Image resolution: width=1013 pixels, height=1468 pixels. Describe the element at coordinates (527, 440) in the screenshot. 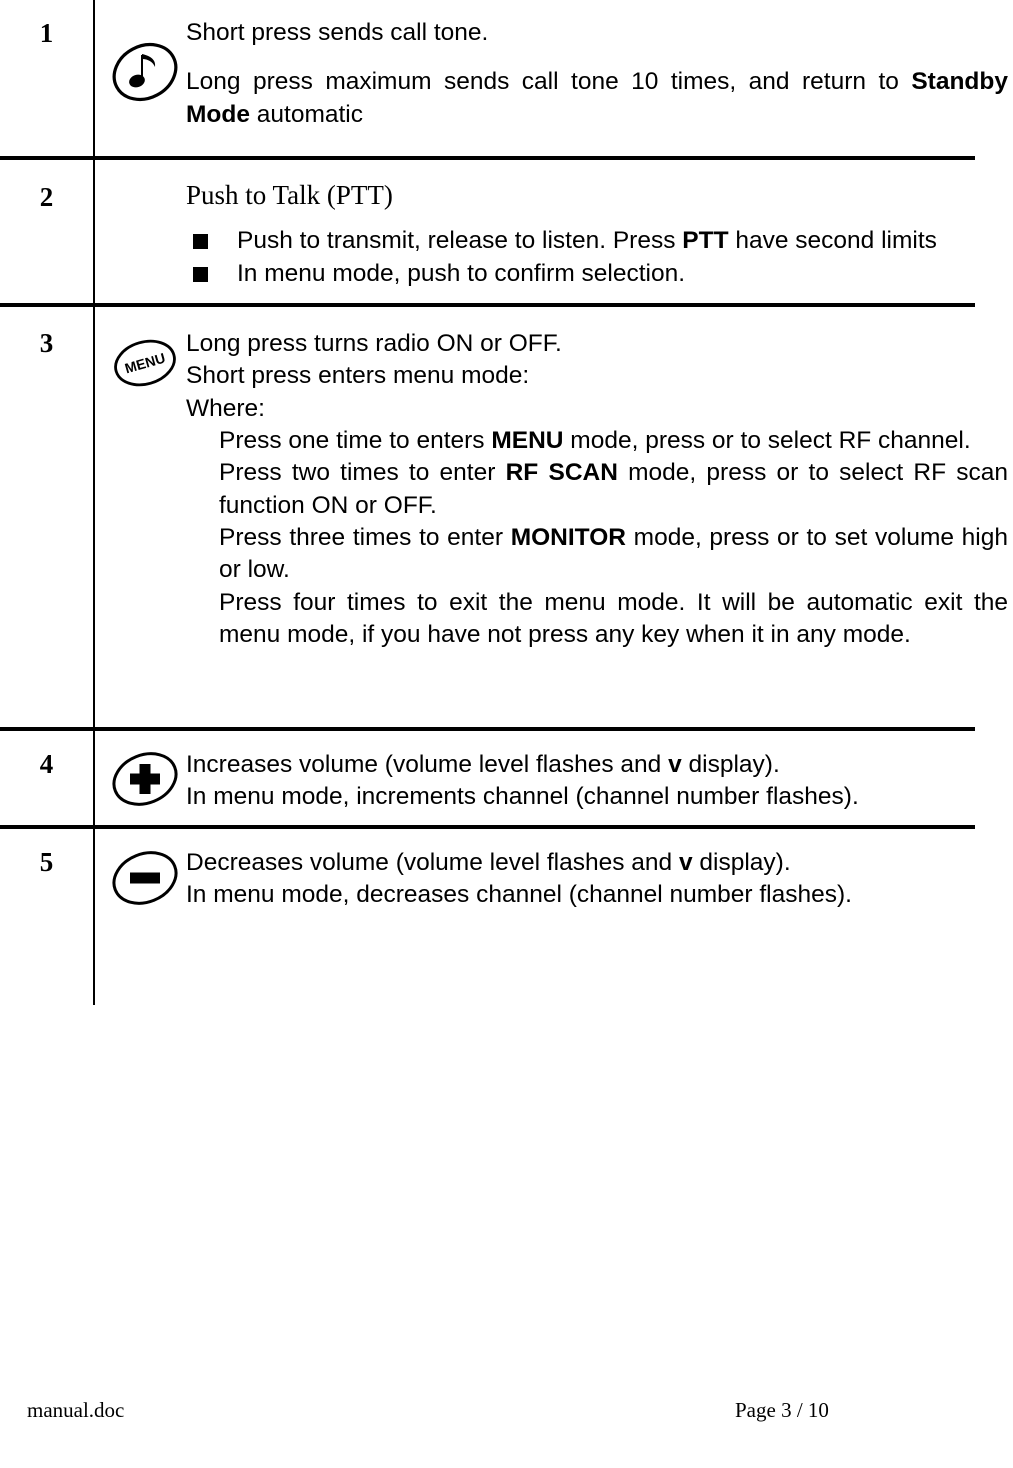

I see `row3-step-1-bold: MENU` at that location.